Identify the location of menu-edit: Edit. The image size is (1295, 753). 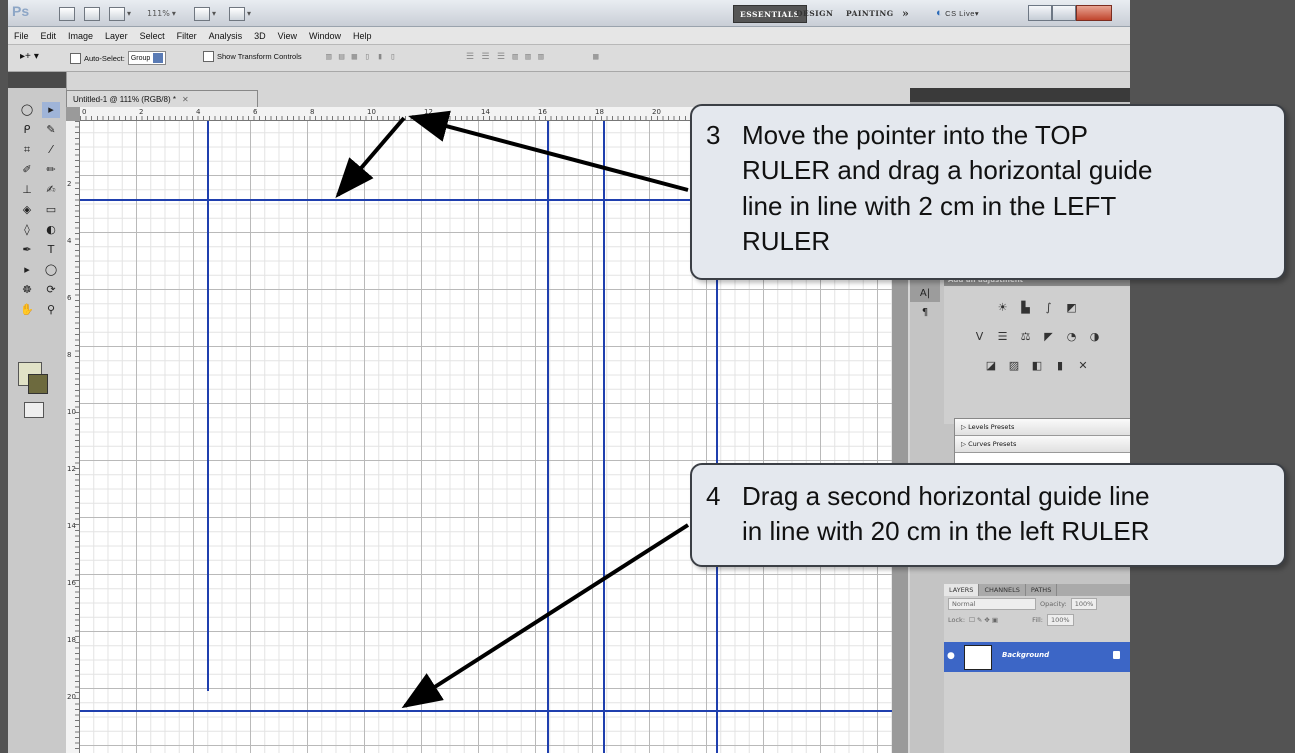
(49, 36).